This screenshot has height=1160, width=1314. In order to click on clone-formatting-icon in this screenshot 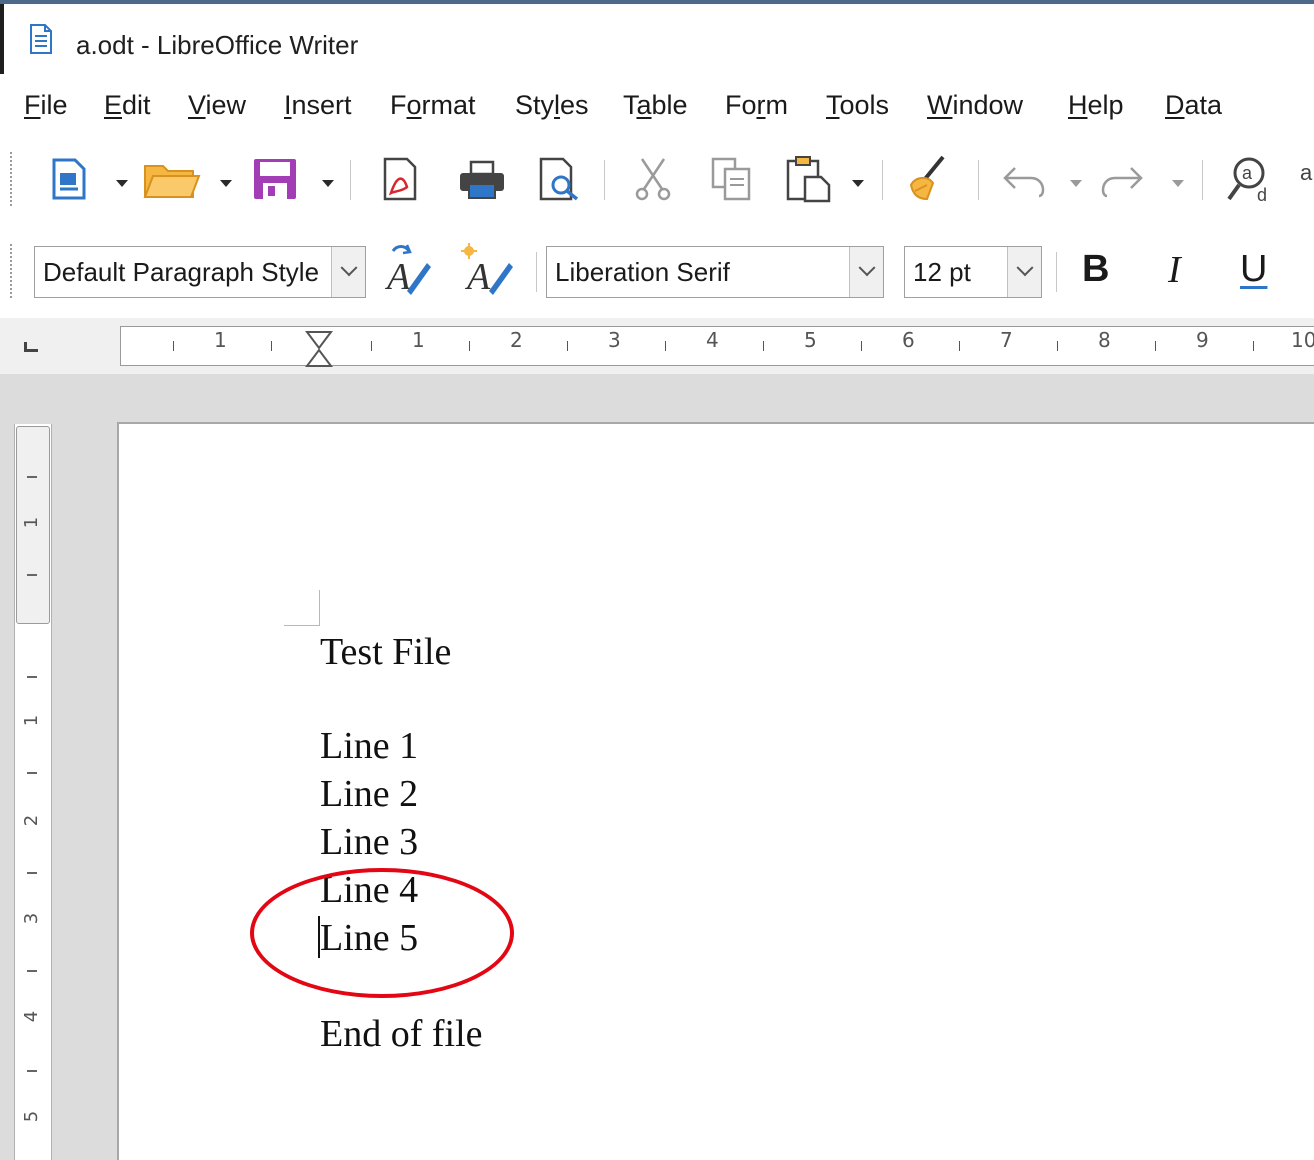, I will do `click(928, 179)`.